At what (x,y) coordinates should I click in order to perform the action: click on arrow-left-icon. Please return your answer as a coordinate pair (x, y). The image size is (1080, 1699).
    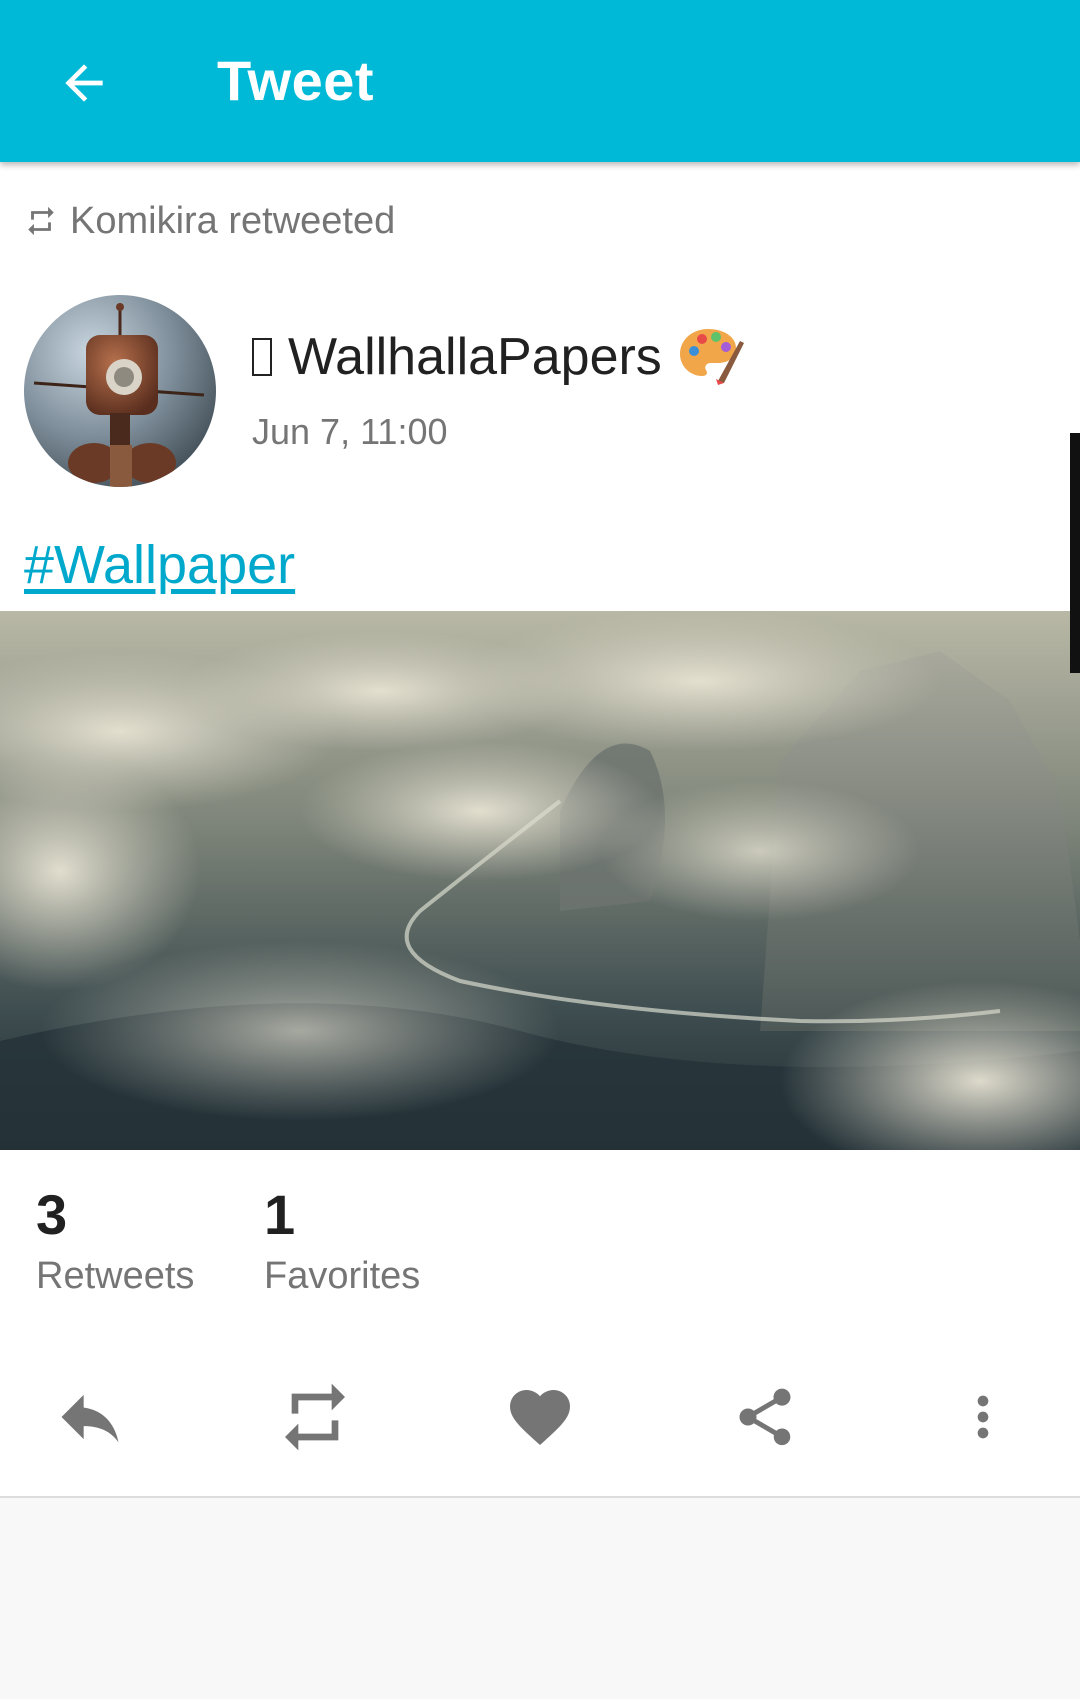
    Looking at the image, I should click on (84, 83).